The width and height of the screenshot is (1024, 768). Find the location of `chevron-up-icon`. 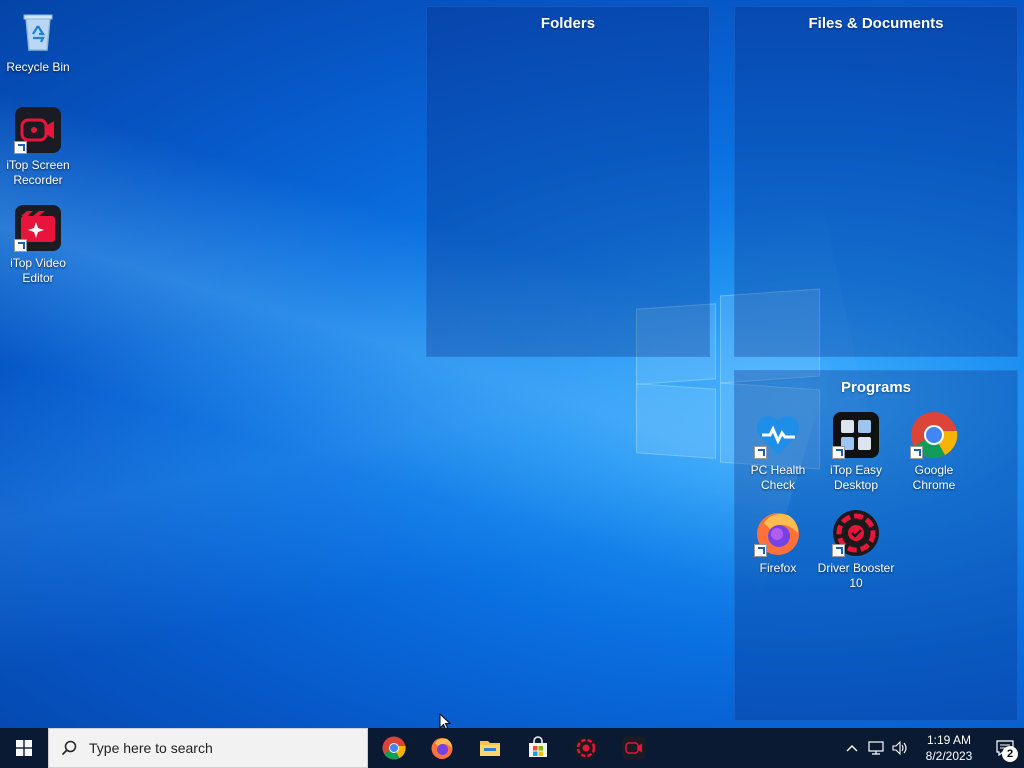

chevron-up-icon is located at coordinates (852, 748).